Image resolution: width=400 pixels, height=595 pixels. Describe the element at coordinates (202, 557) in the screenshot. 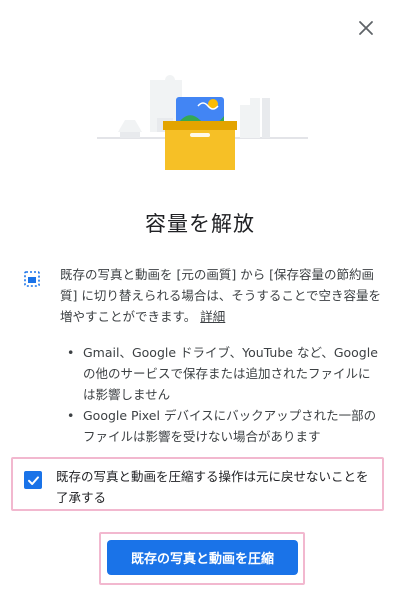

I see `compress-button: 既存の写真と動画を圧縮` at that location.